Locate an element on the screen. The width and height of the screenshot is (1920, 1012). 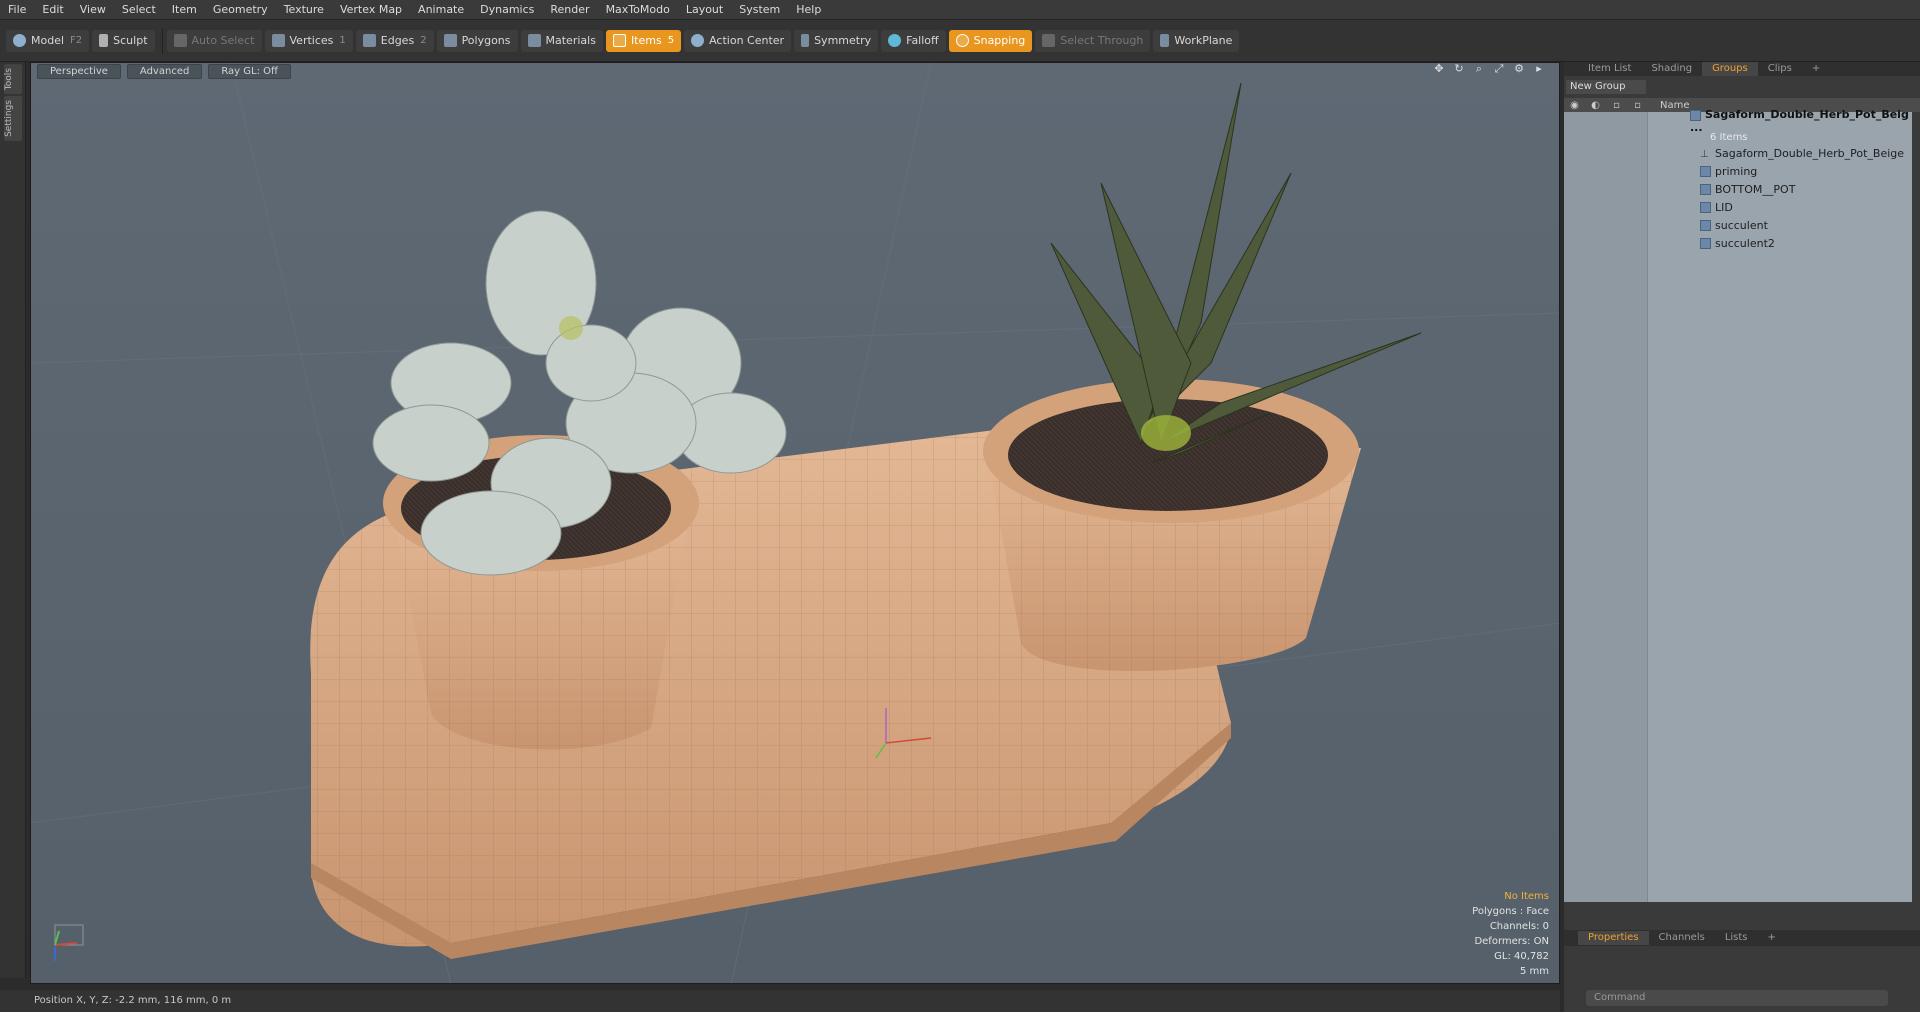
model-icon is located at coordinates (19, 40).